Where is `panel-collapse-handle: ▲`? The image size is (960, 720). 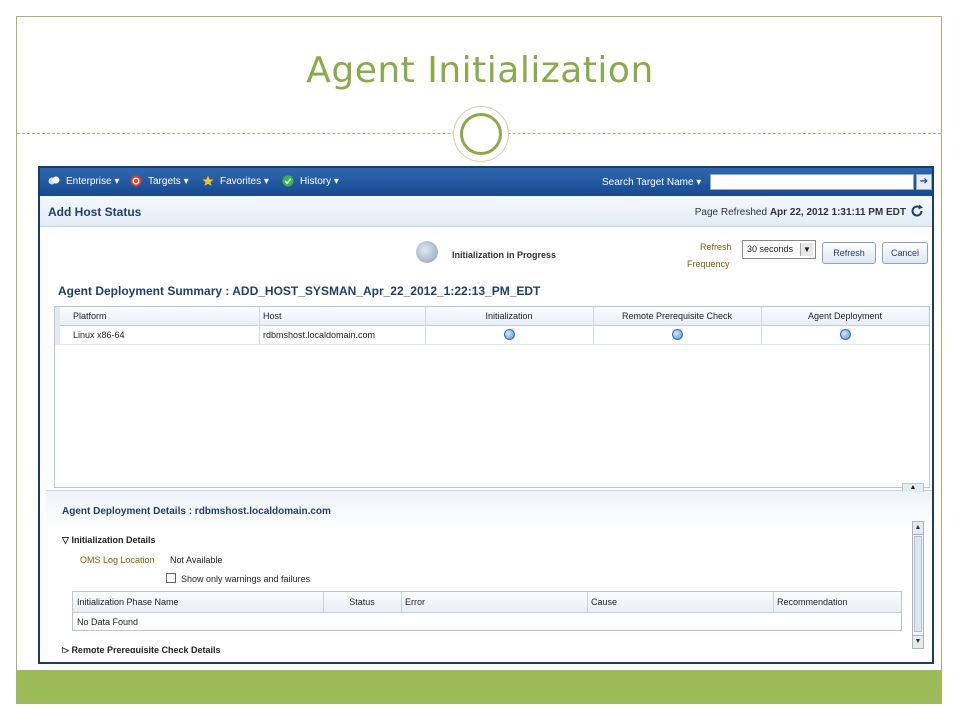
panel-collapse-handle: ▲ is located at coordinates (913, 487).